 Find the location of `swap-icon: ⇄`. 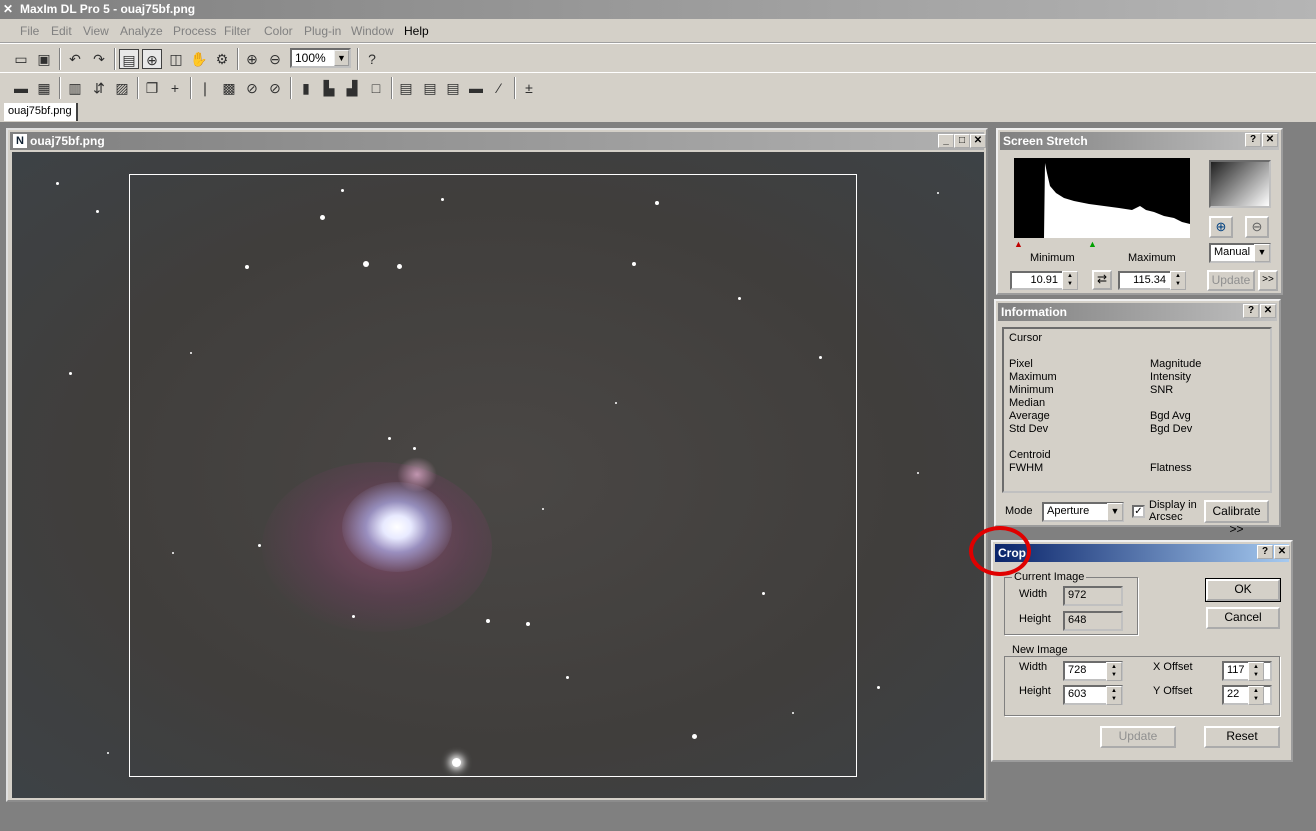

swap-icon: ⇄ is located at coordinates (1102, 280).